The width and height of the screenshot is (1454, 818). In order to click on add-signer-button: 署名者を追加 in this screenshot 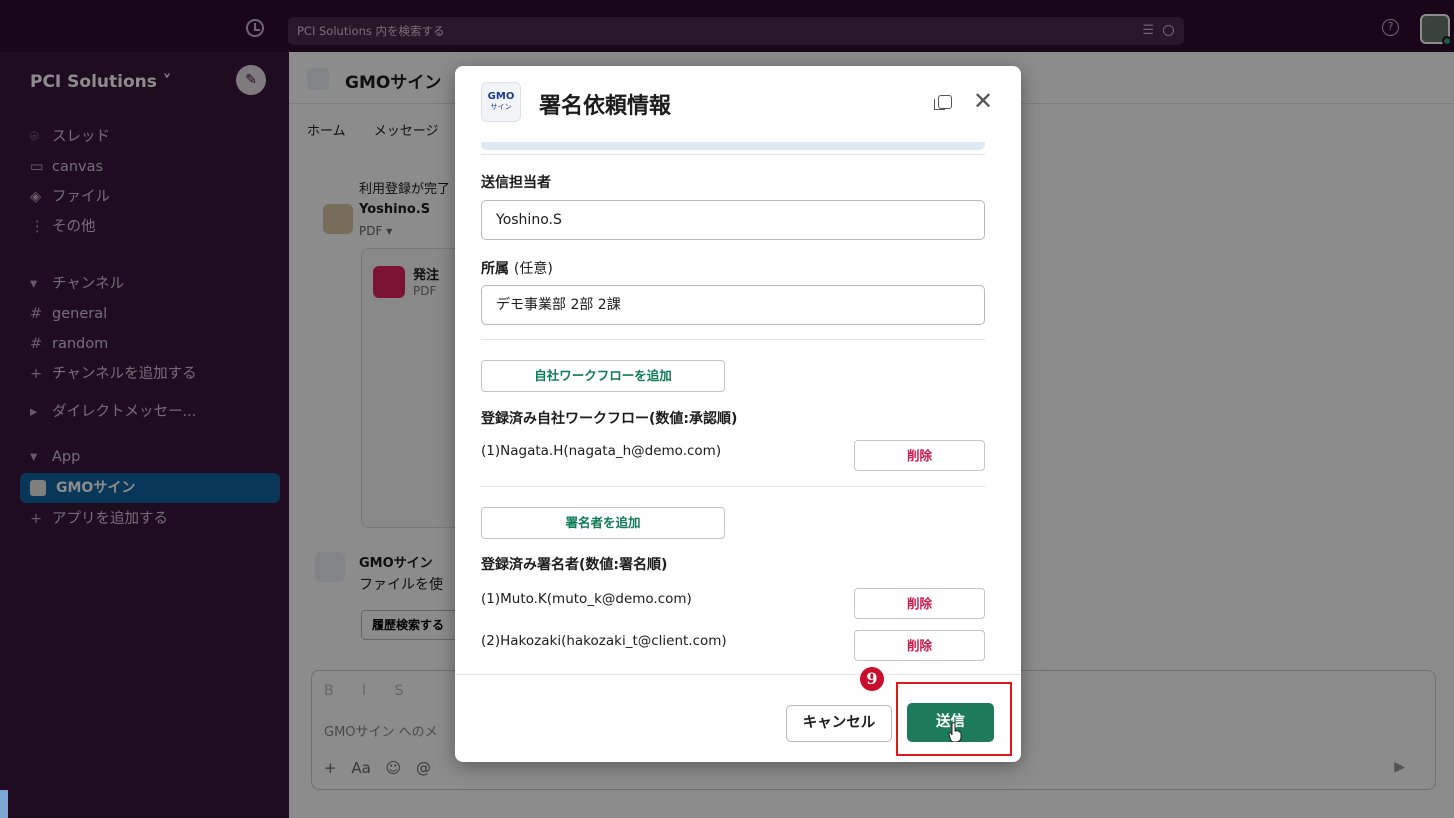, I will do `click(603, 523)`.